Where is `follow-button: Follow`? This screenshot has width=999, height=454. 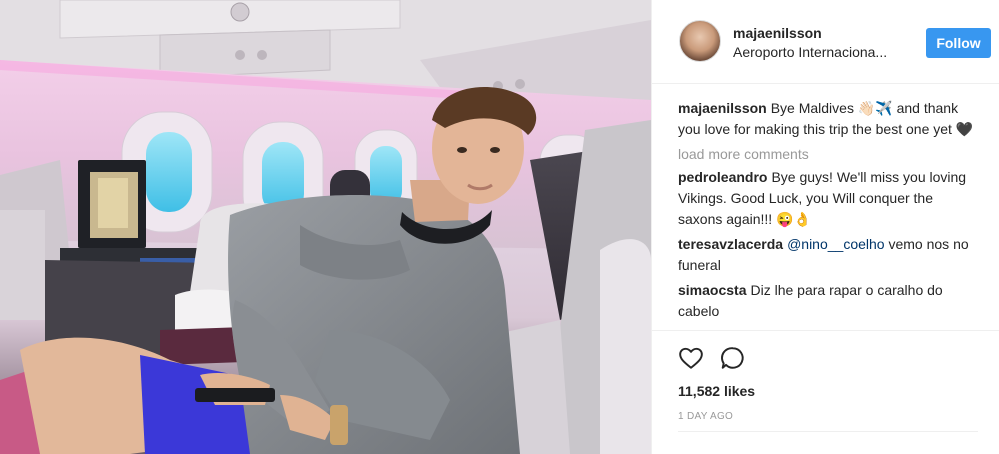
follow-button: Follow is located at coordinates (958, 43).